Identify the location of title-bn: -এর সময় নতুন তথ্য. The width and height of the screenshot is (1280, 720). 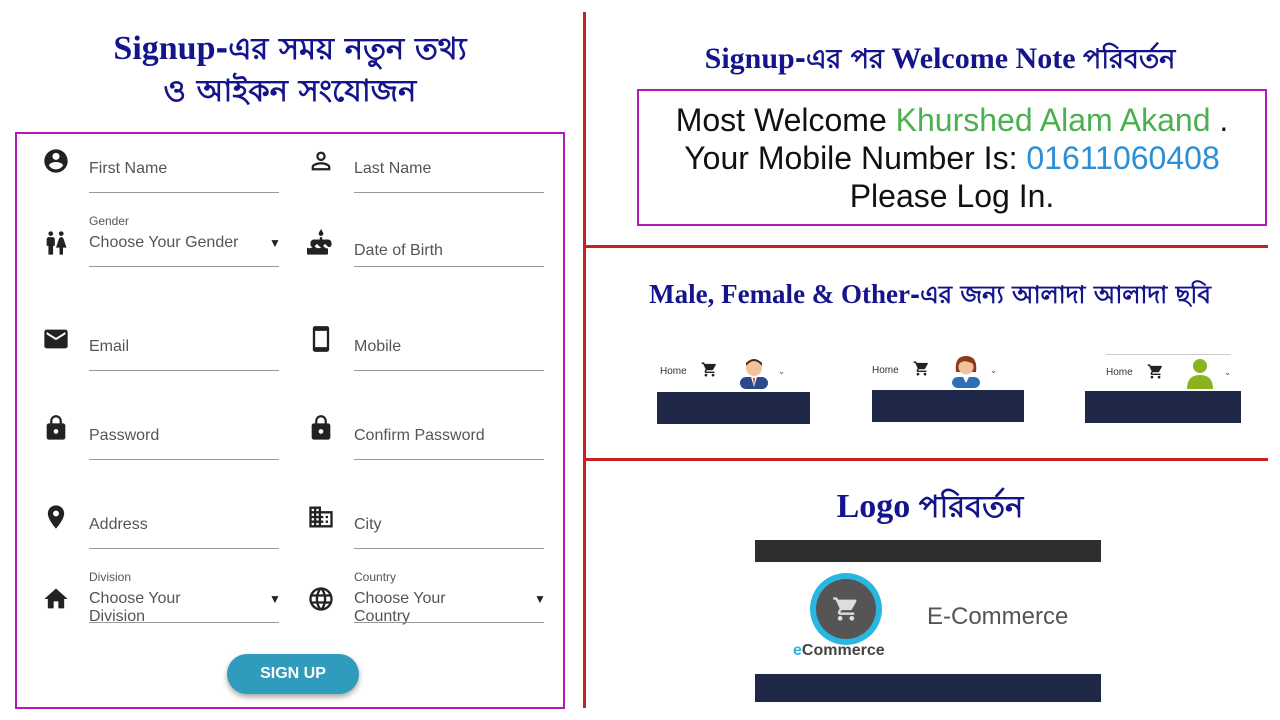
(341, 49).